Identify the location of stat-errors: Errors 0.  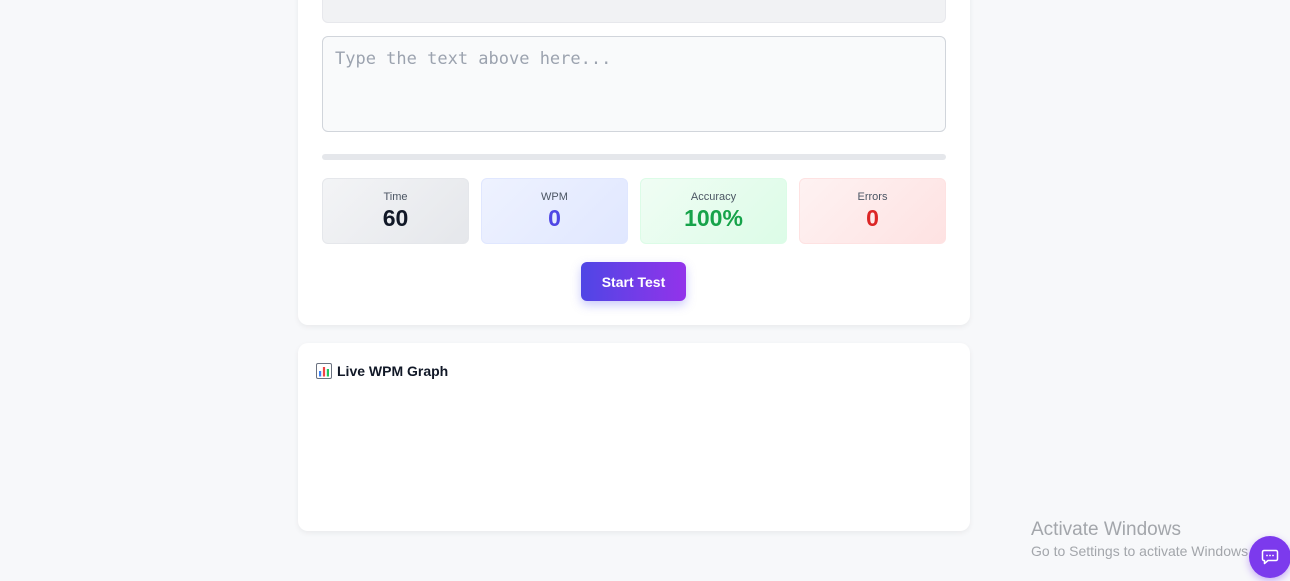
(872, 211).